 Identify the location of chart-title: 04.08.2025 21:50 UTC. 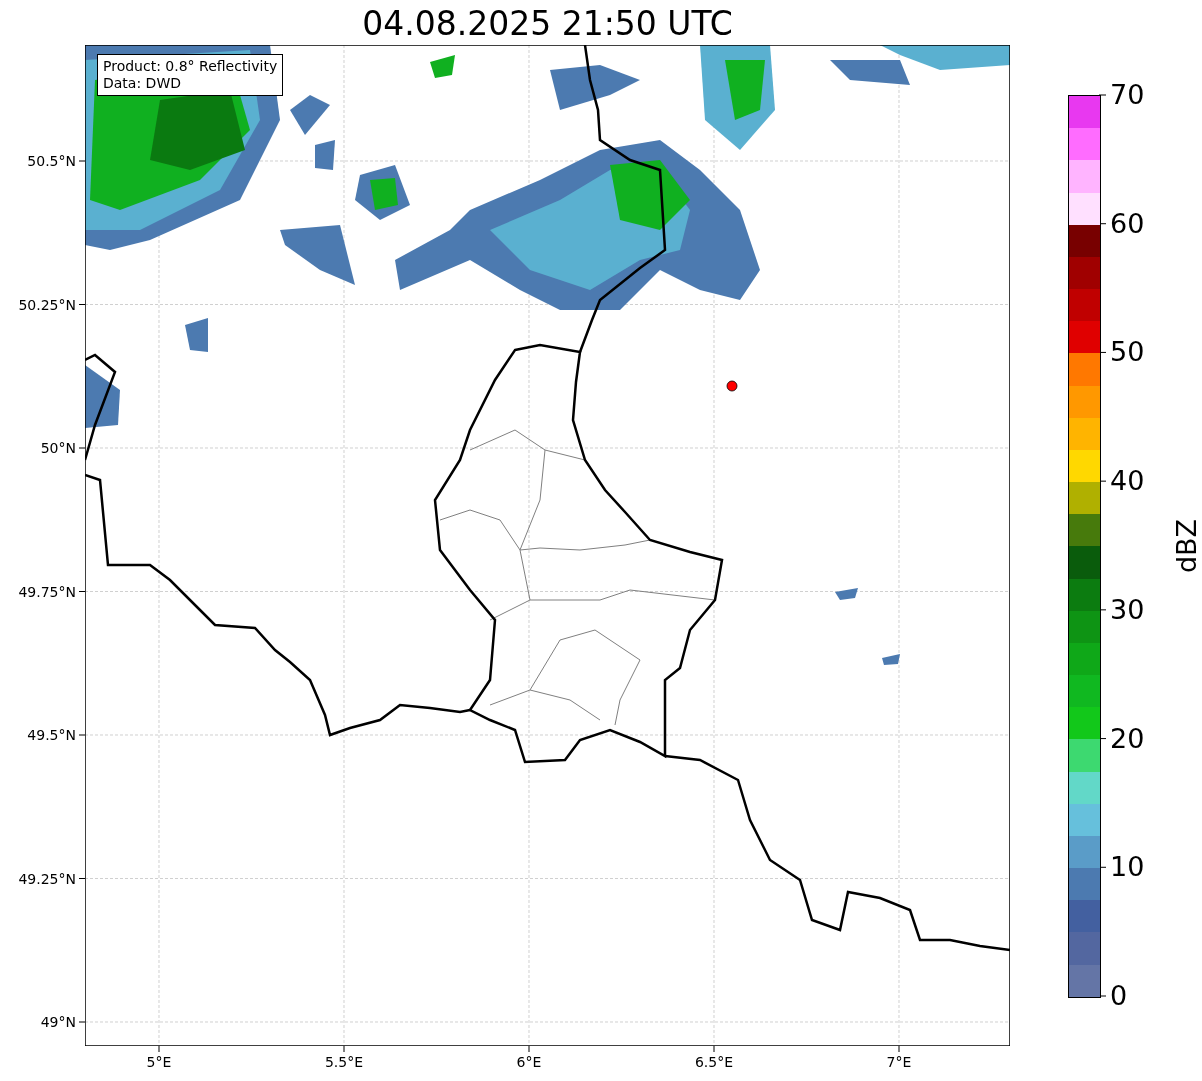
(547, 24).